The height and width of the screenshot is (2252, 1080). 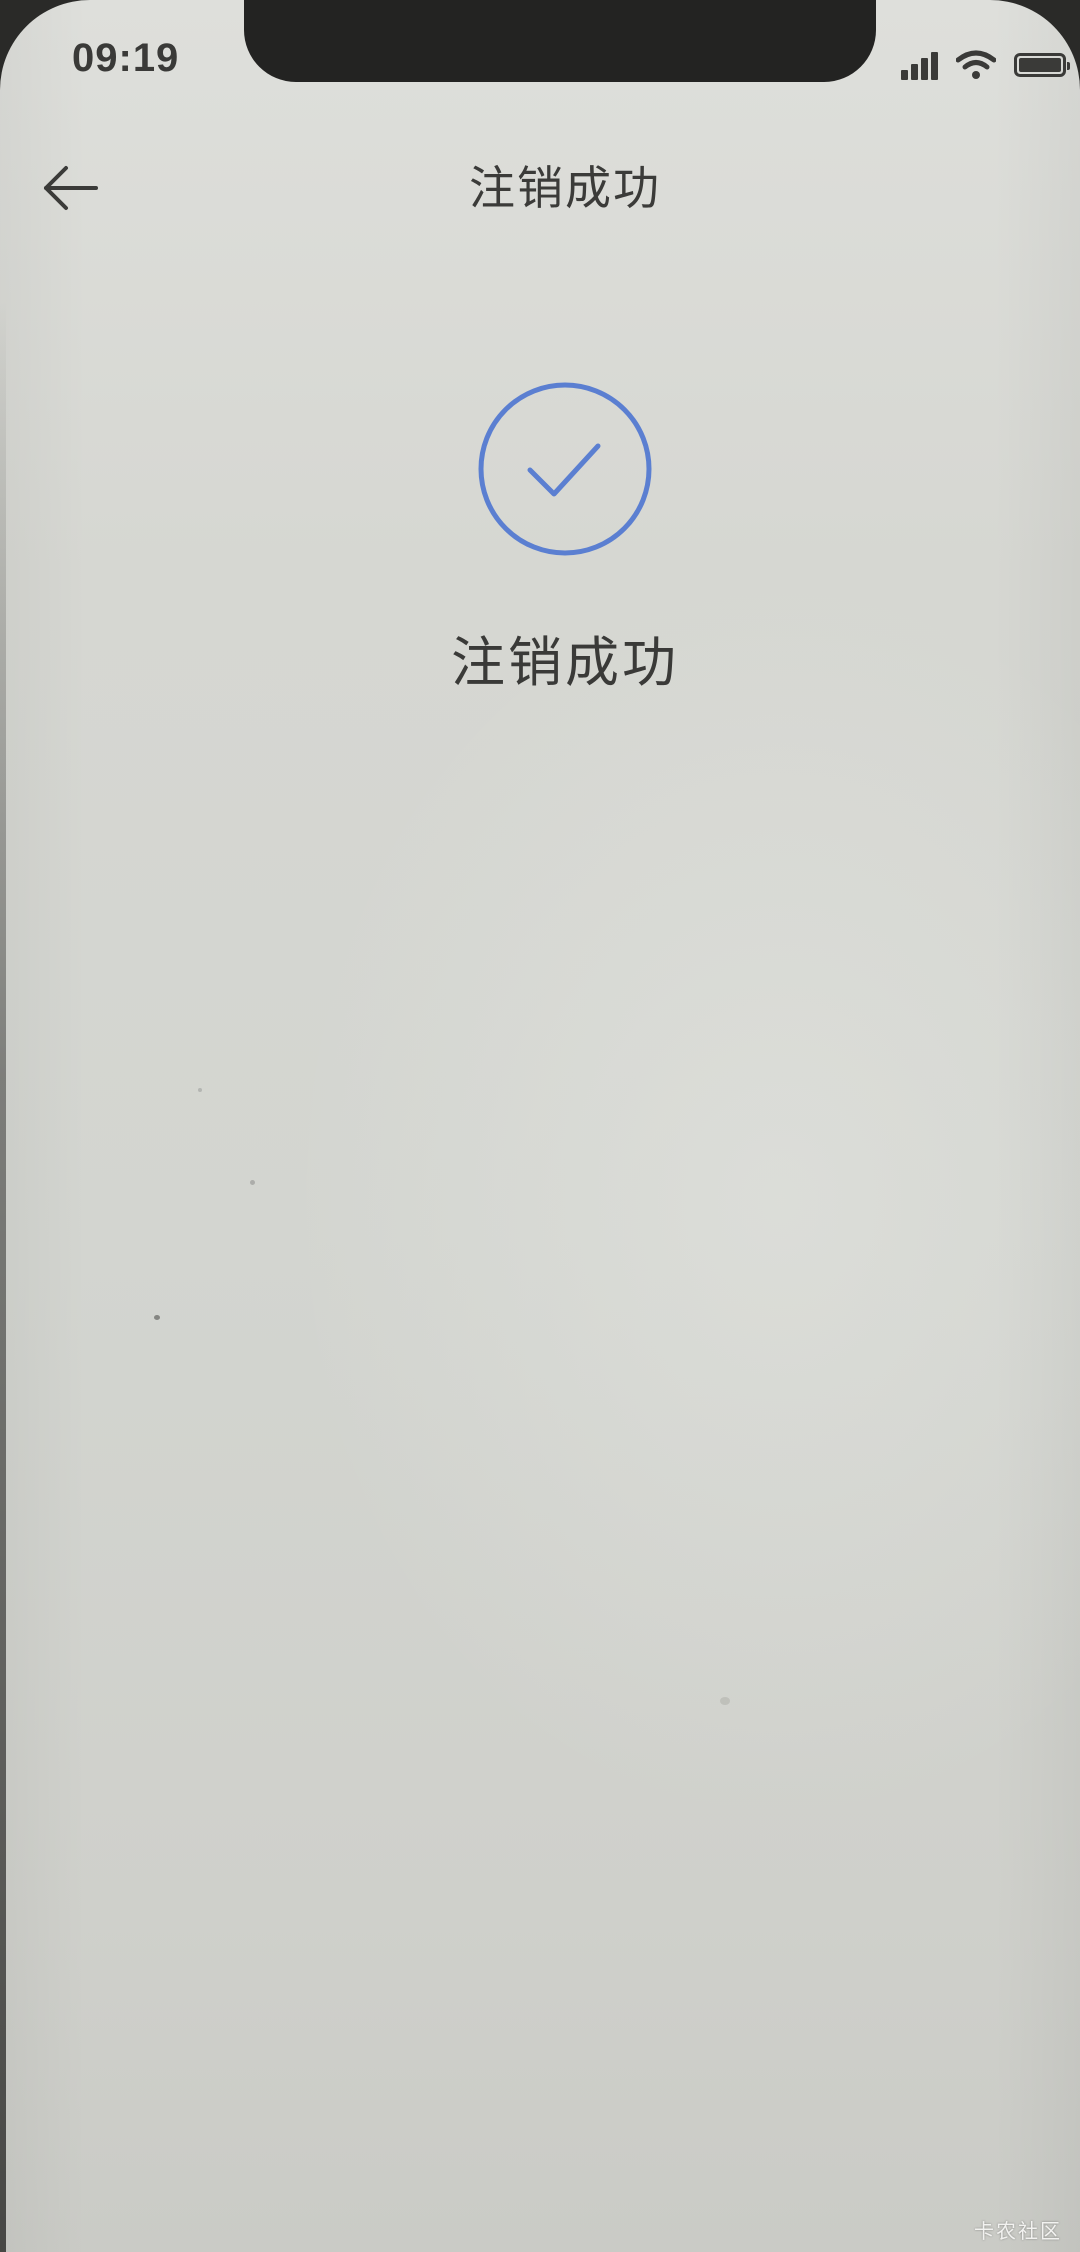 What do you see at coordinates (1018, 2231) in the screenshot?
I see `watermark: 卡农社区` at bounding box center [1018, 2231].